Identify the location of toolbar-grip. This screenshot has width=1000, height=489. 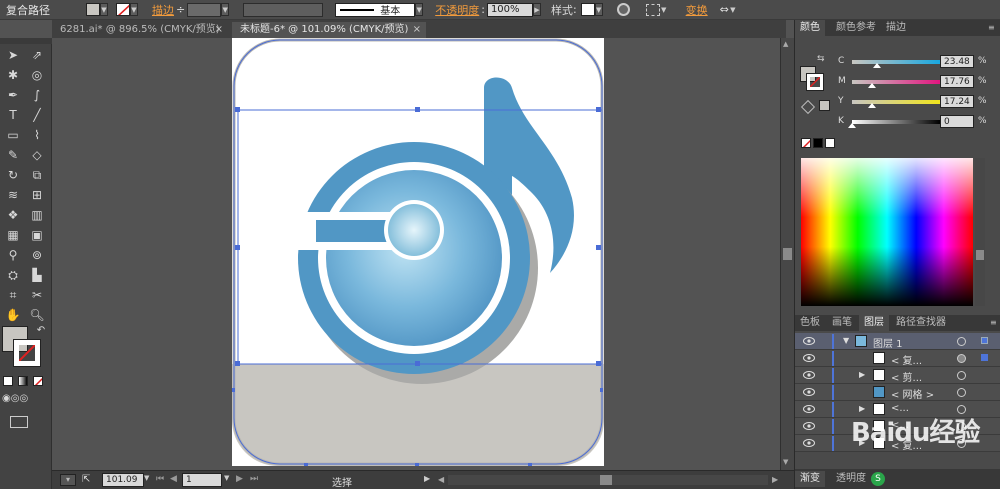
(26, 41).